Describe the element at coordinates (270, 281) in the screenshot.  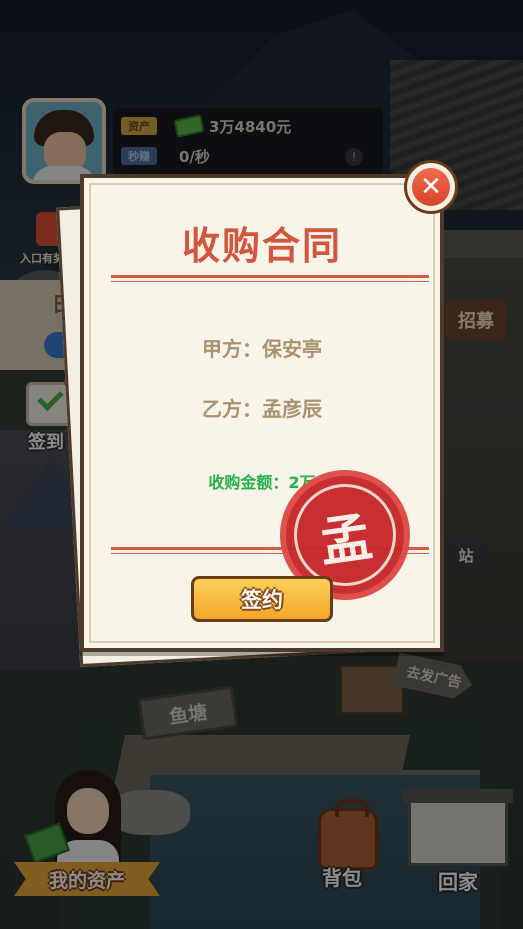
I see `divider-top-thin` at that location.